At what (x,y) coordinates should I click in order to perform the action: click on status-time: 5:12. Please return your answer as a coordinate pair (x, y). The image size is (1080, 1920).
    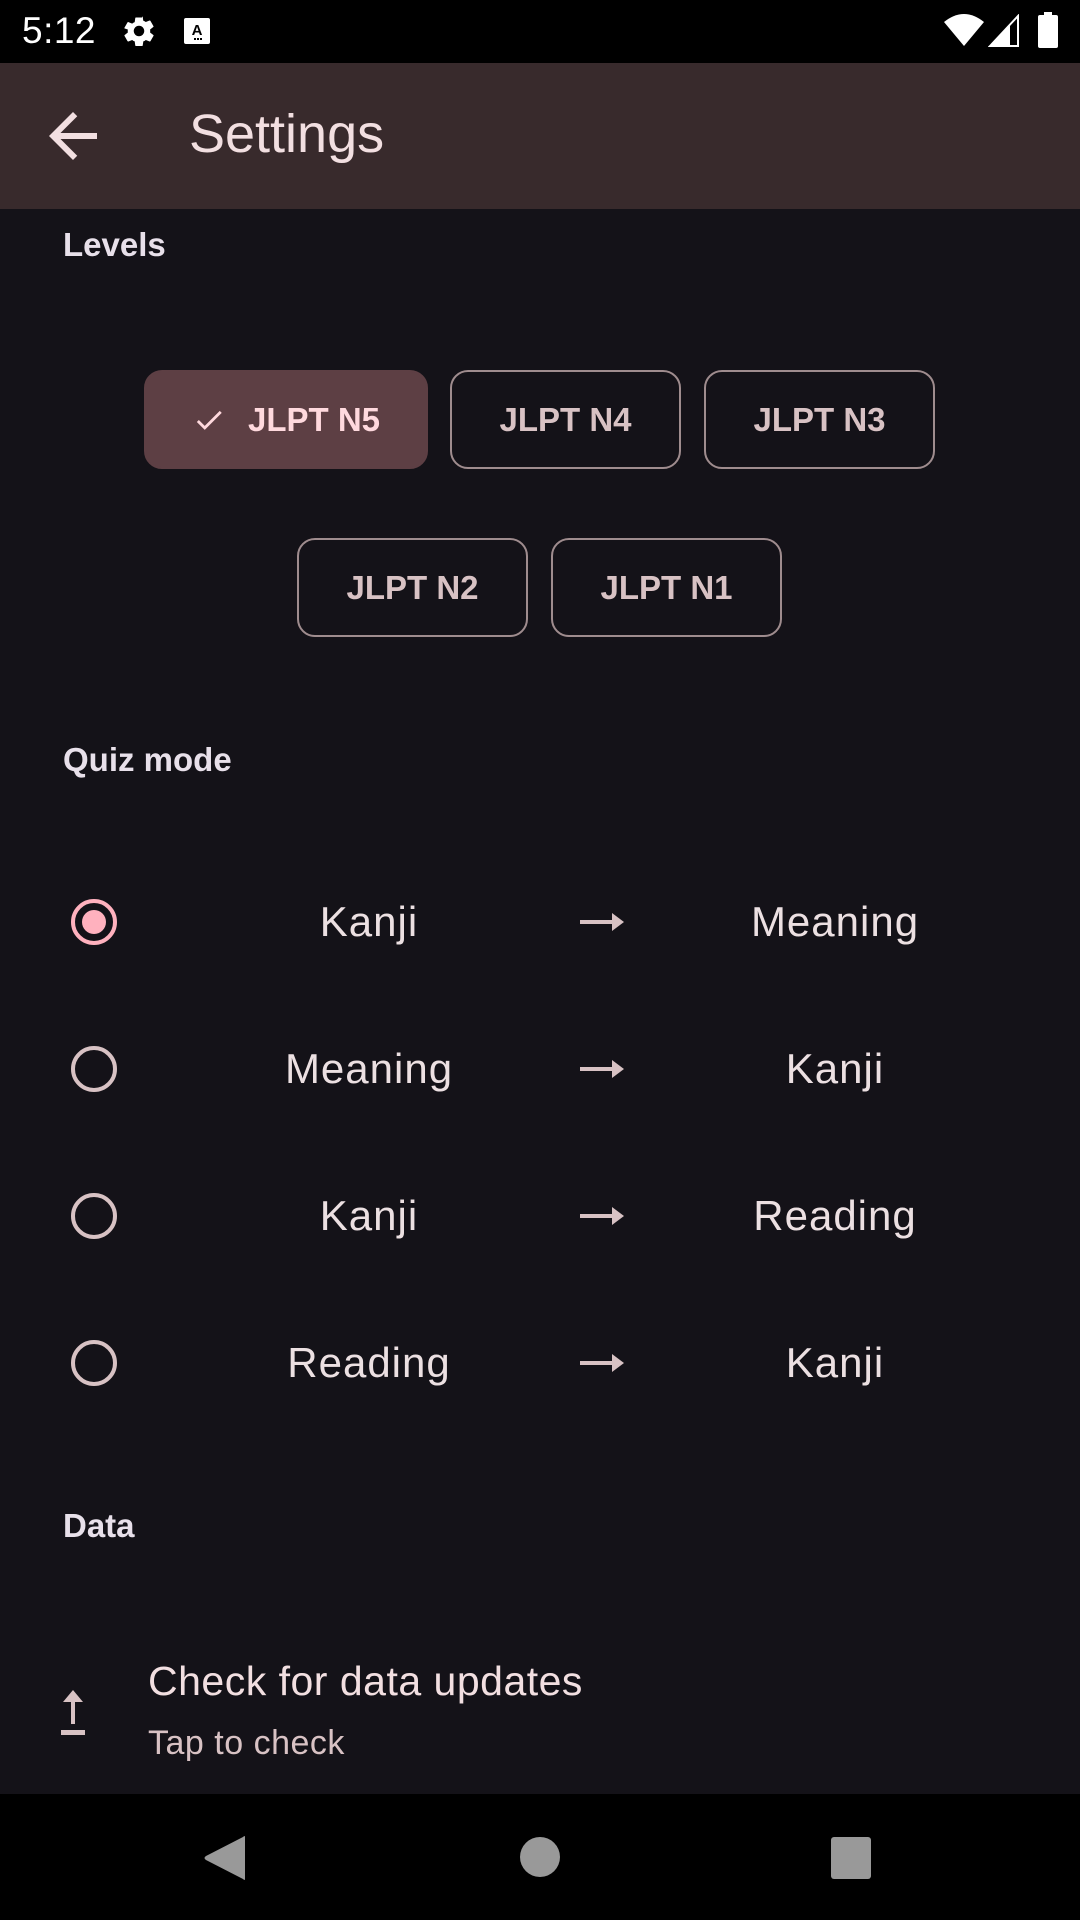
    Looking at the image, I should click on (59, 30).